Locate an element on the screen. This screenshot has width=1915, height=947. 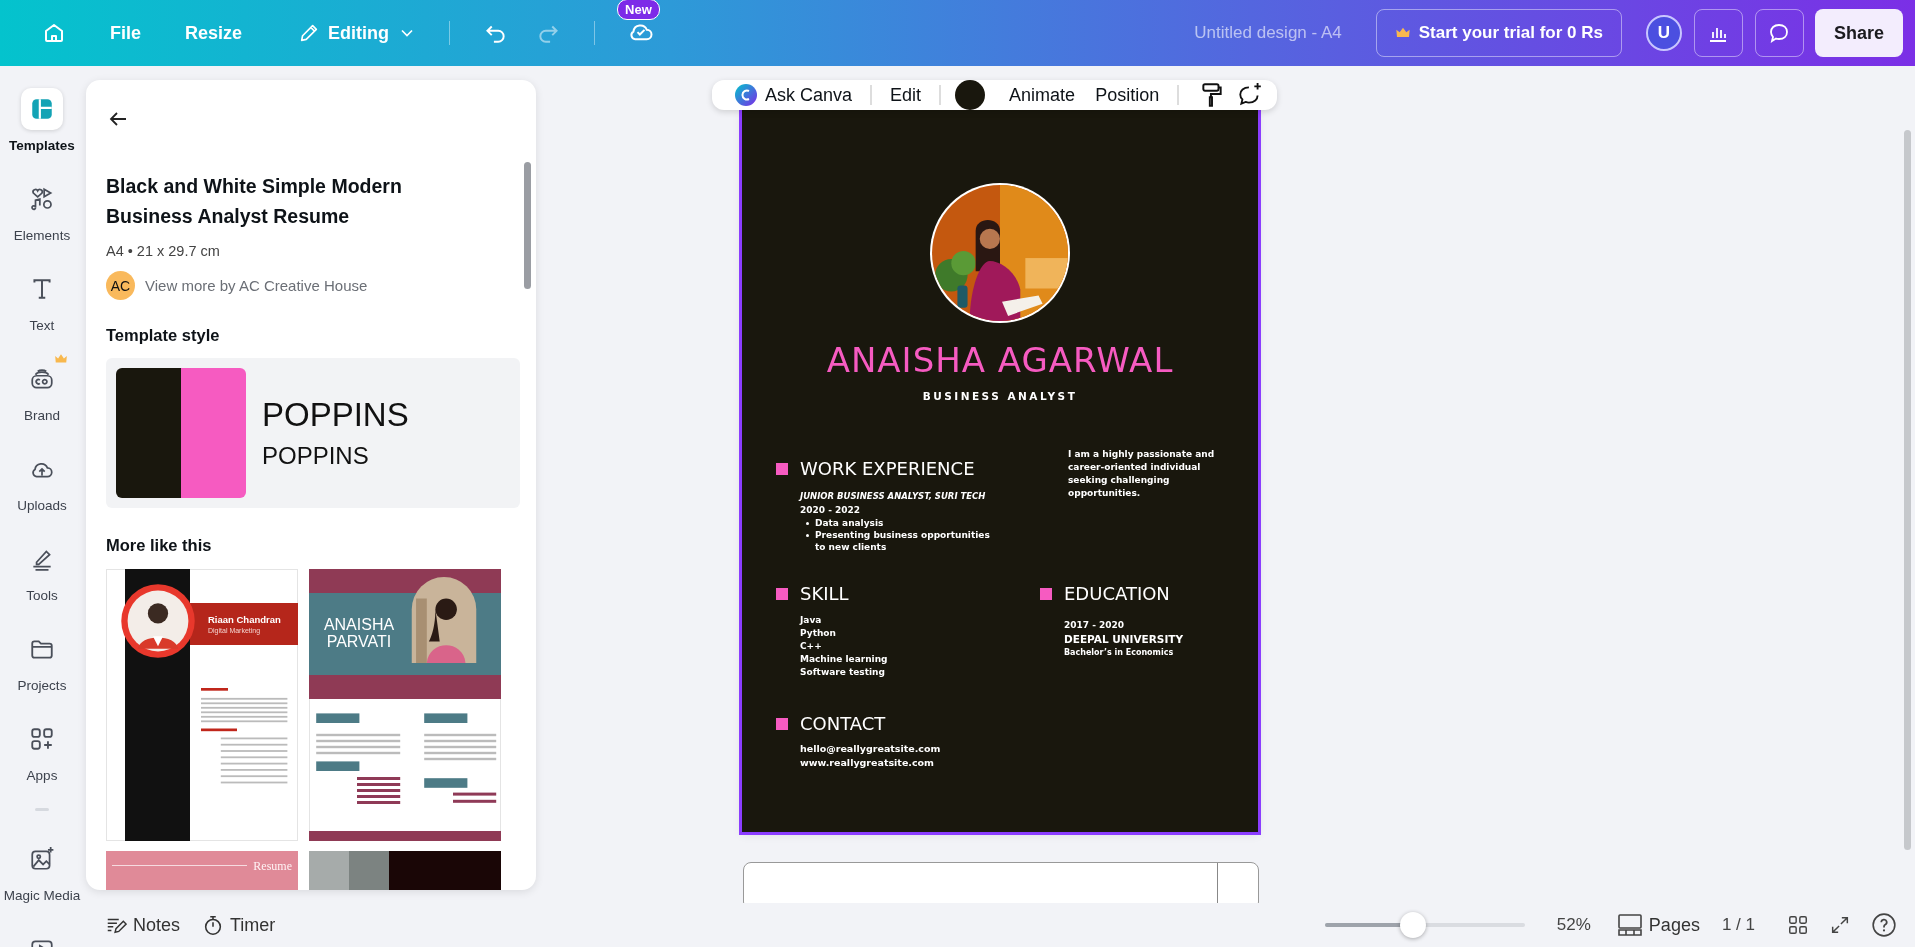
skill-item: Python is located at coordinates (818, 633).